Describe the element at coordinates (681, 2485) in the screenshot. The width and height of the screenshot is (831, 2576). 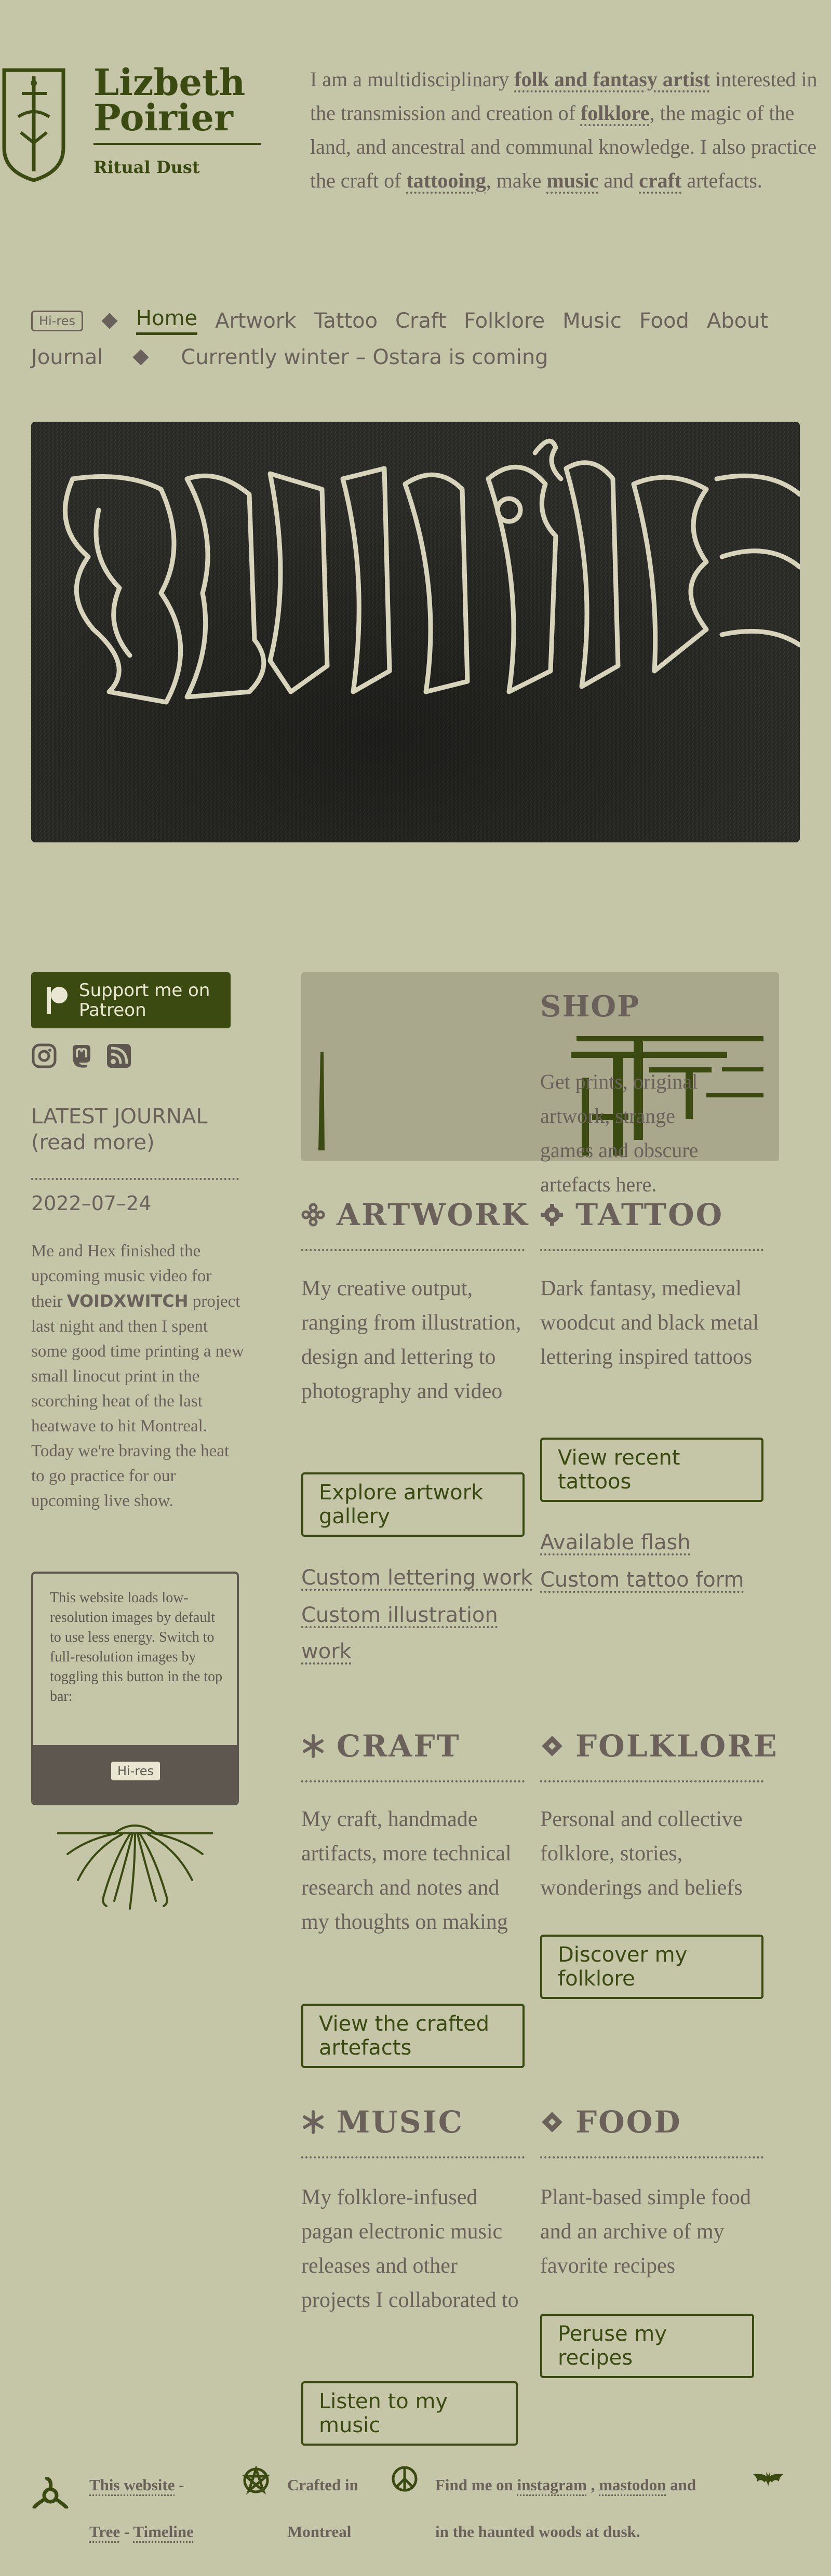
I see `find-me-and: and` at that location.